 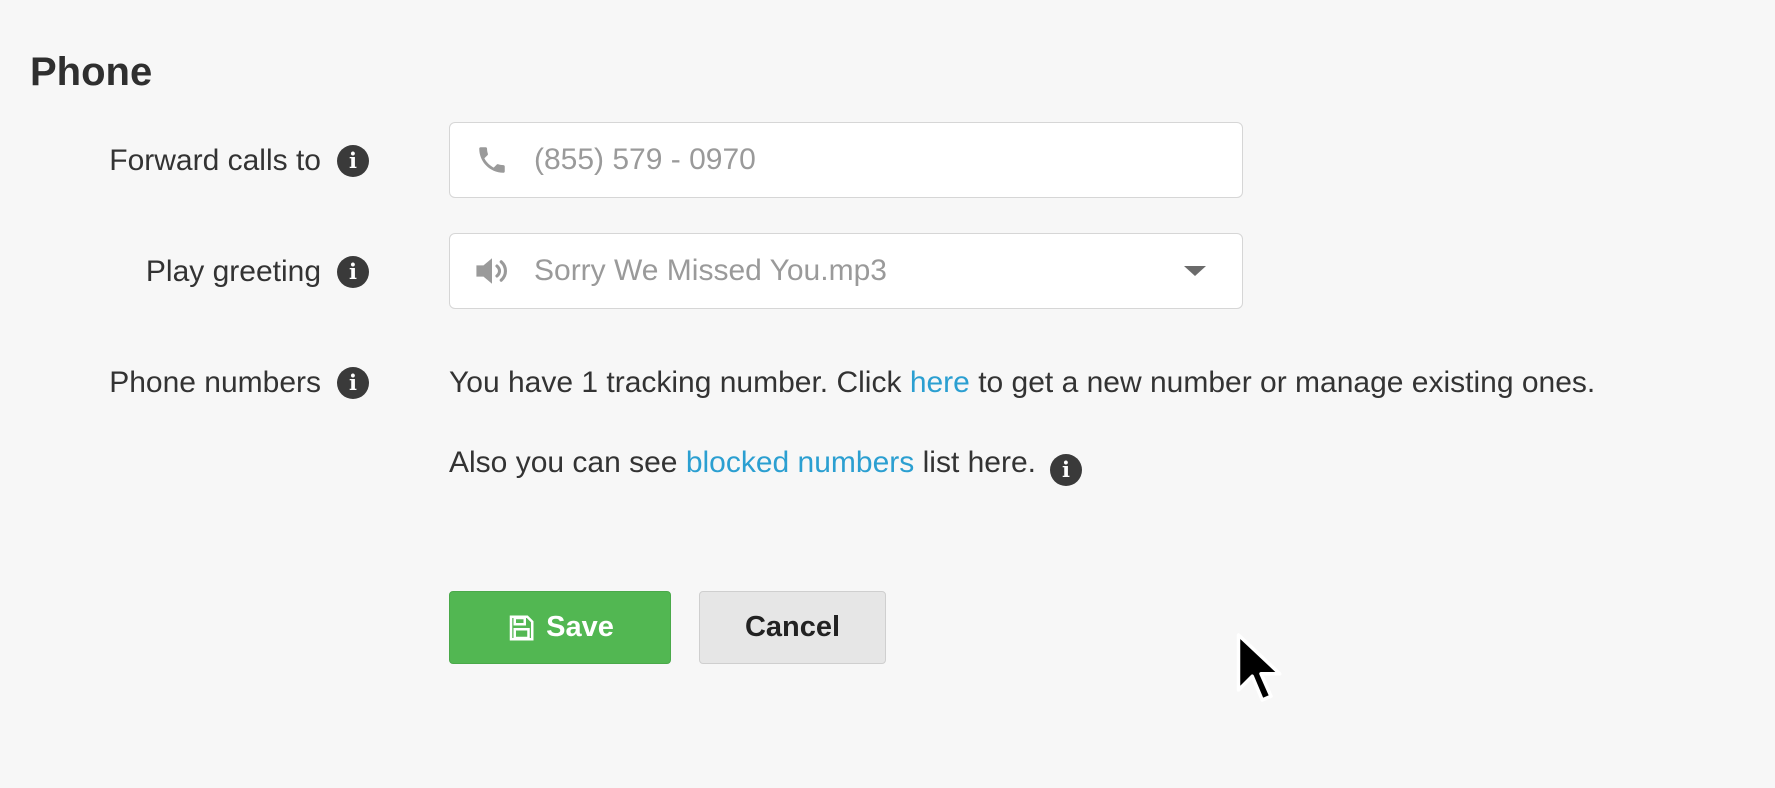 I want to click on tracking-text-prefix: You have 1 tracking number. Click, so click(x=679, y=382).